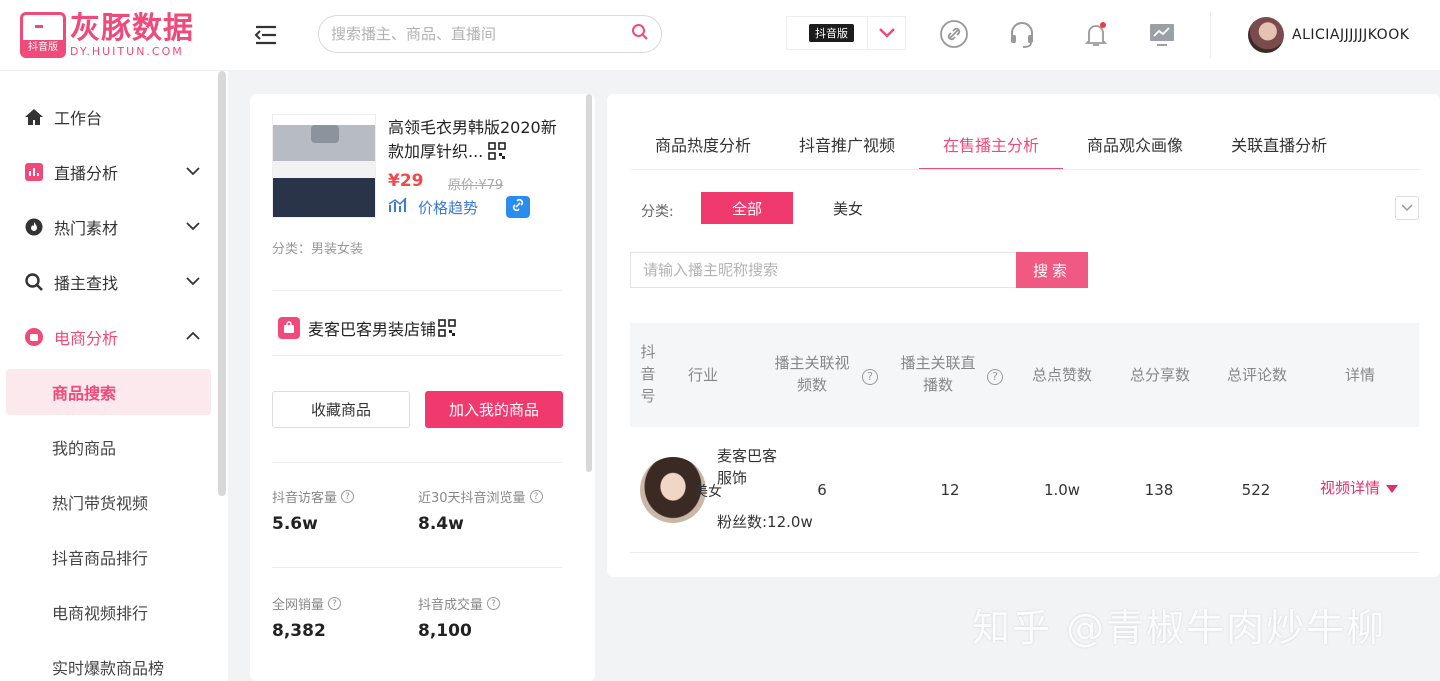  Describe the element at coordinates (812, 374) in the screenshot. I see `col-header-related-videos: 播主关联视 频数` at that location.